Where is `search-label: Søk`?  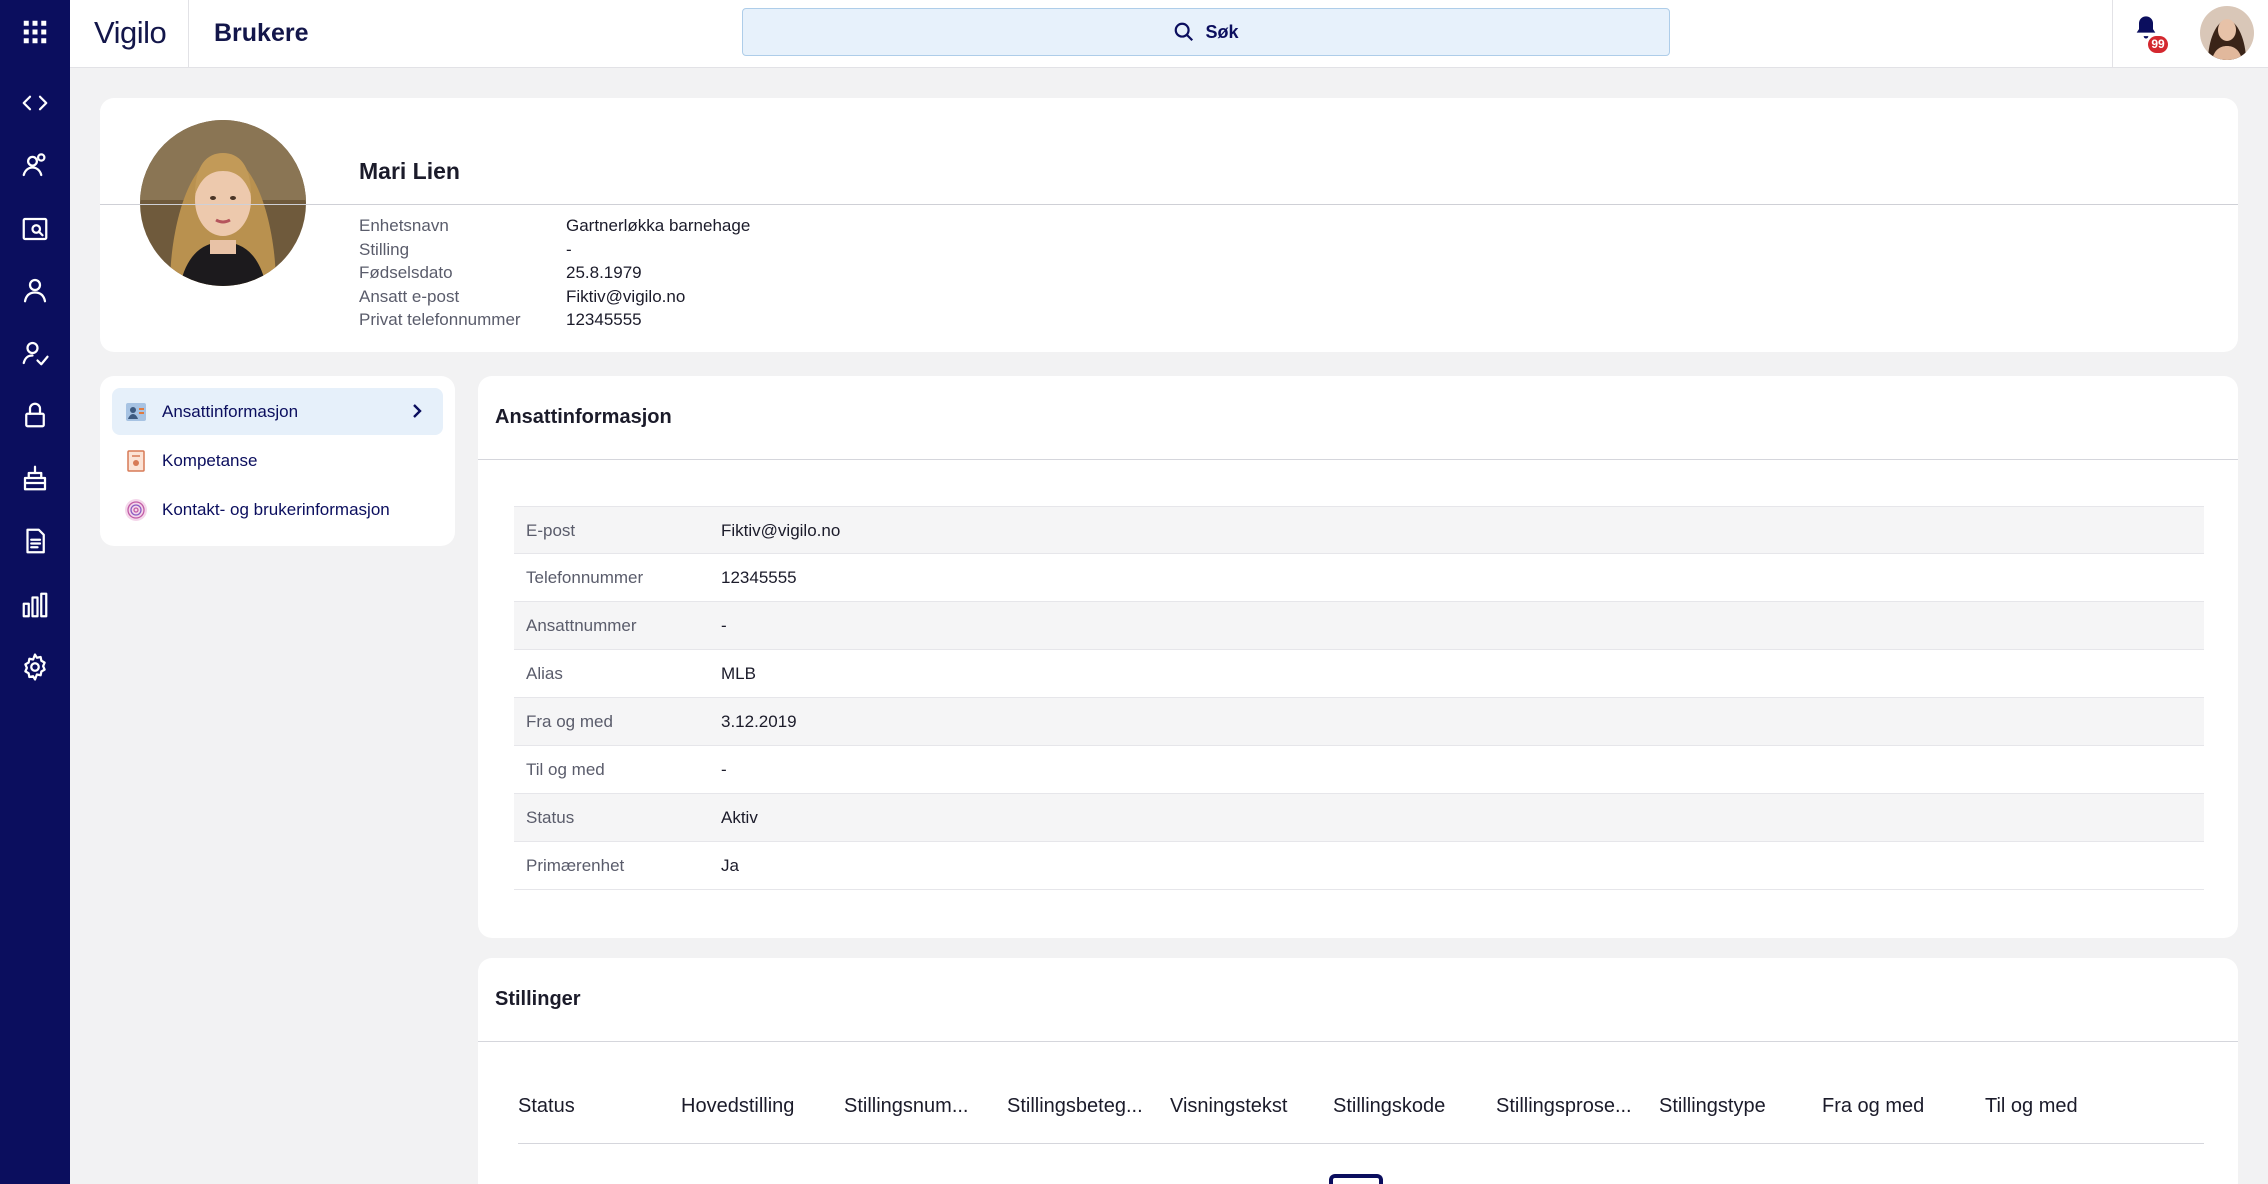 search-label: Søk is located at coordinates (1222, 31).